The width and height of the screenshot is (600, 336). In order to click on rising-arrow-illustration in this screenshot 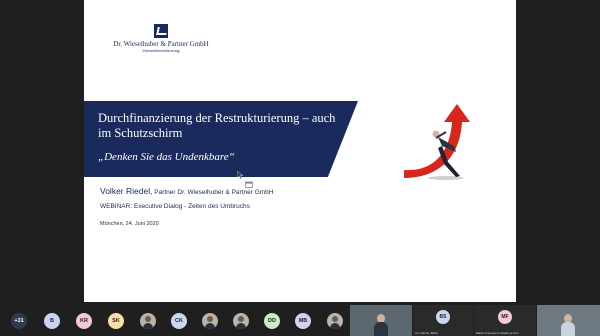, I will do `click(437, 142)`.